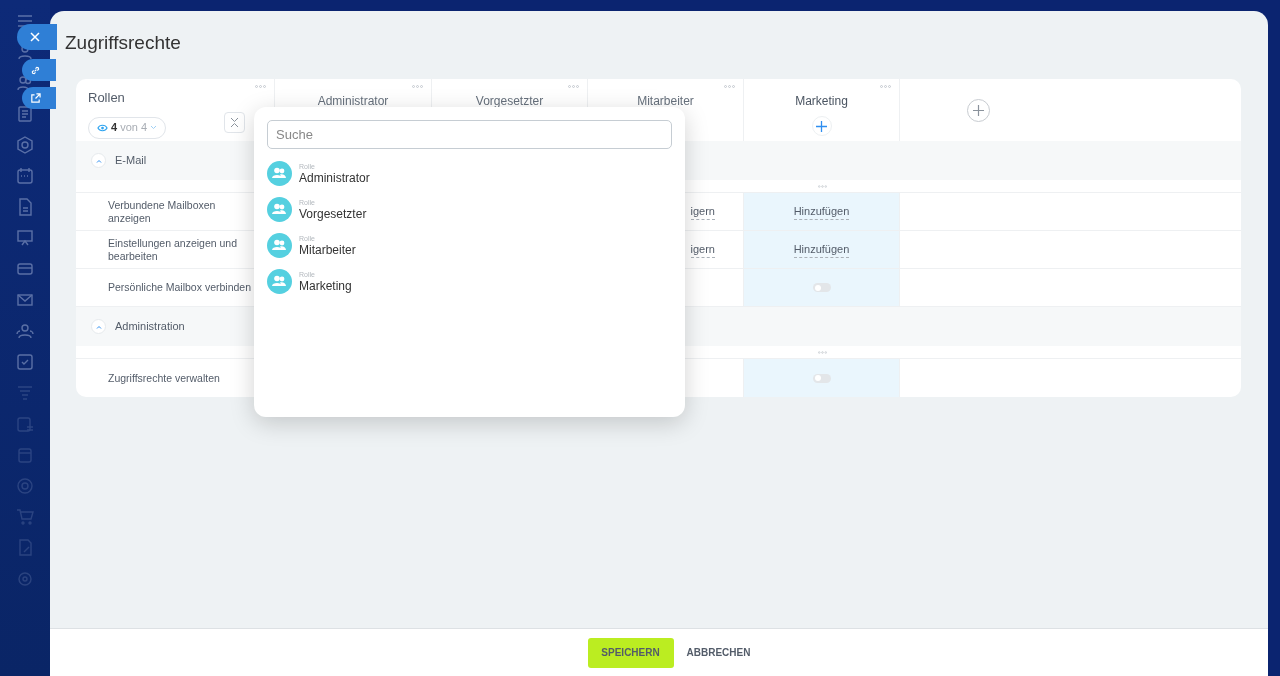 Image resolution: width=1280 pixels, height=676 pixels. What do you see at coordinates (25, 145) in the screenshot?
I see `hexagon-icon` at bounding box center [25, 145].